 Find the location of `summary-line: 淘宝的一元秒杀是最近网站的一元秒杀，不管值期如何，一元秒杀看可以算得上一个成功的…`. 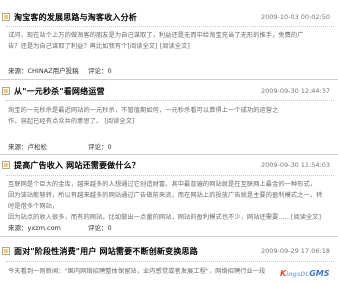

summary-line: 淘宝的一元秒杀是最近网站的一元秒杀，不管值期如何，一元秒杀看可以算得上一个成功的… is located at coordinates (143, 110).